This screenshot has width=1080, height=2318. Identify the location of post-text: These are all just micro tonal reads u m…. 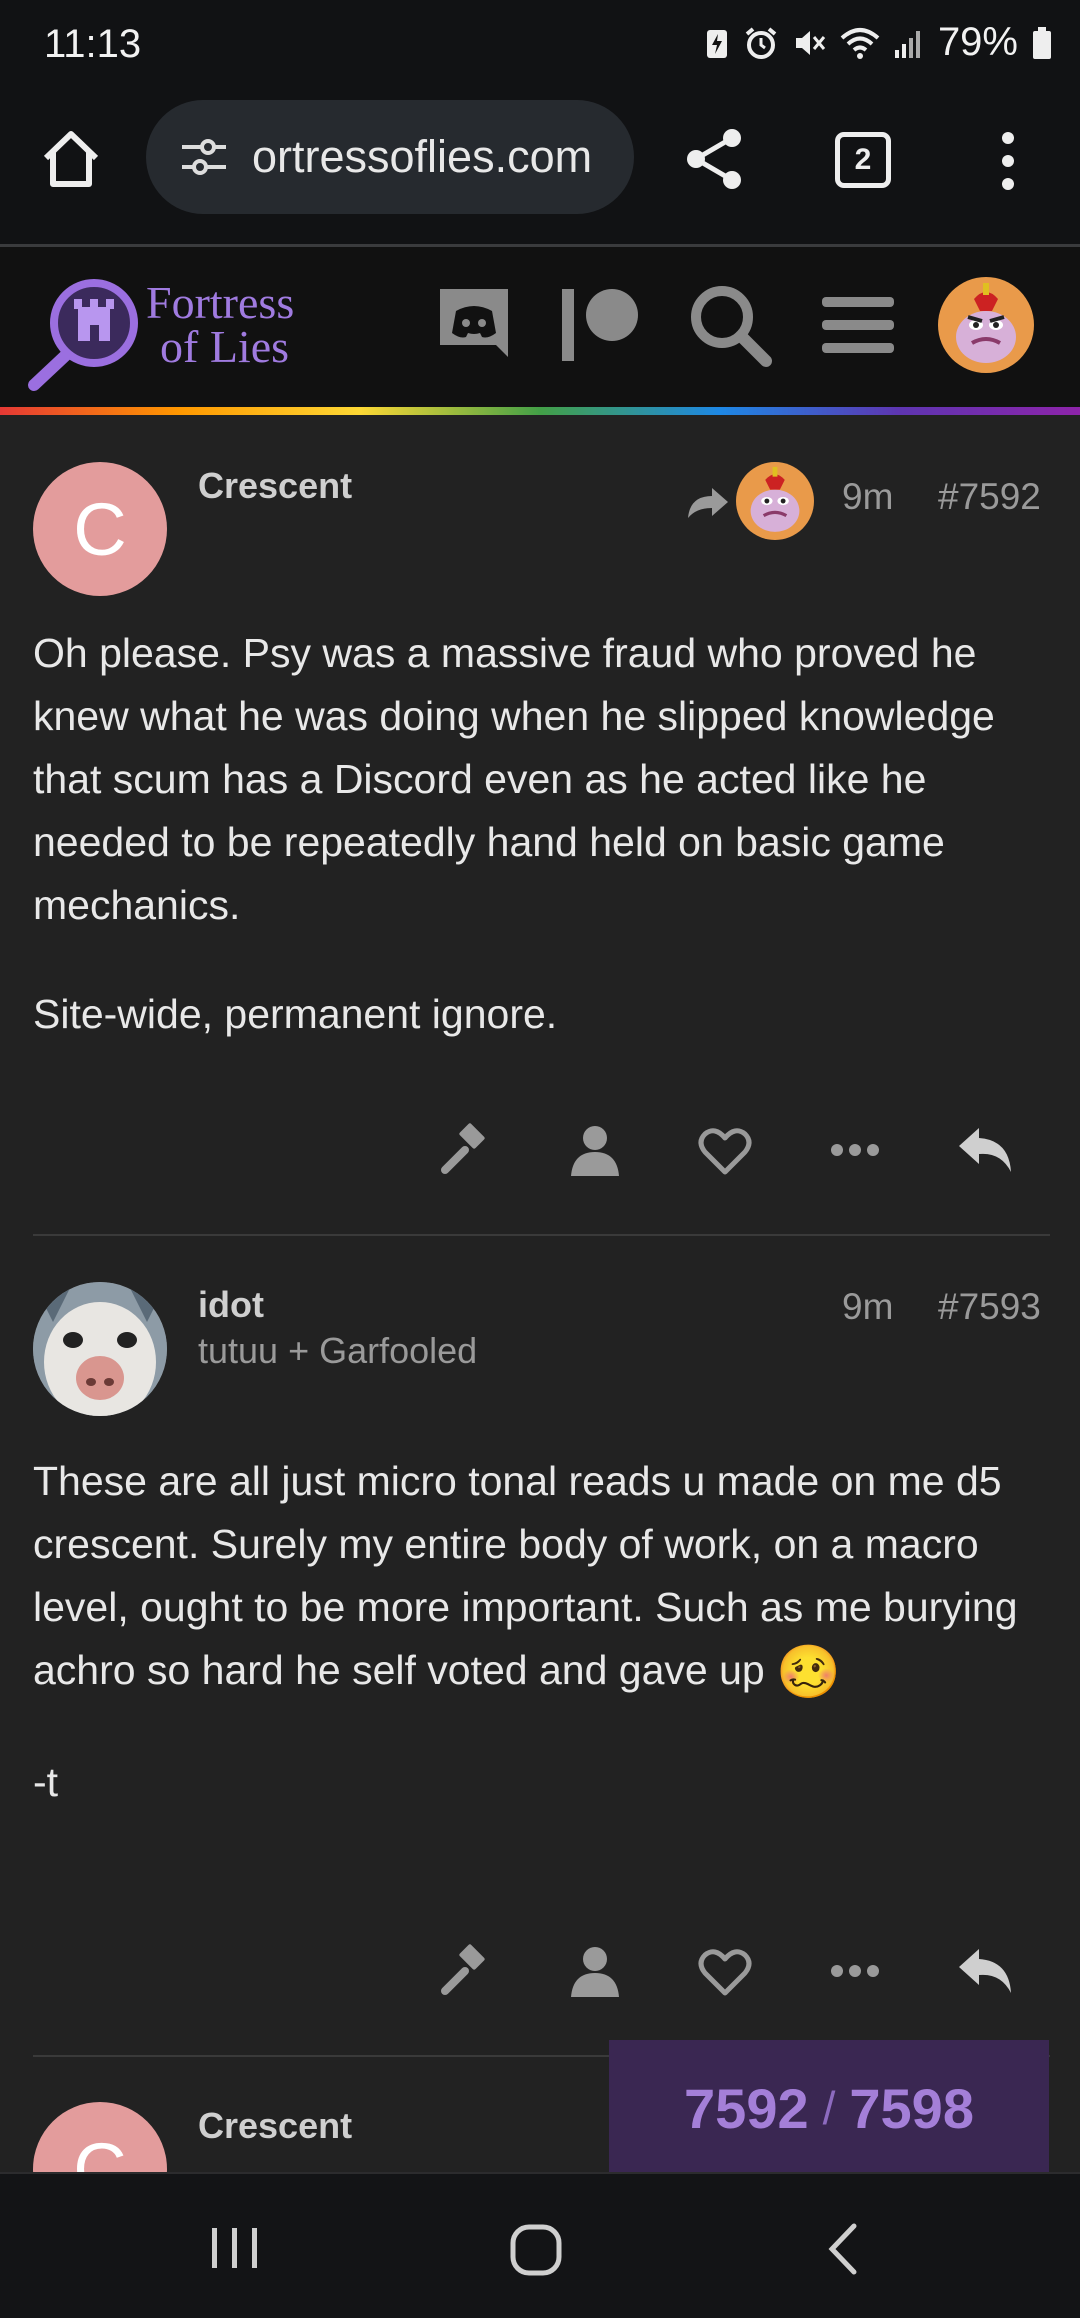
(525, 1575).